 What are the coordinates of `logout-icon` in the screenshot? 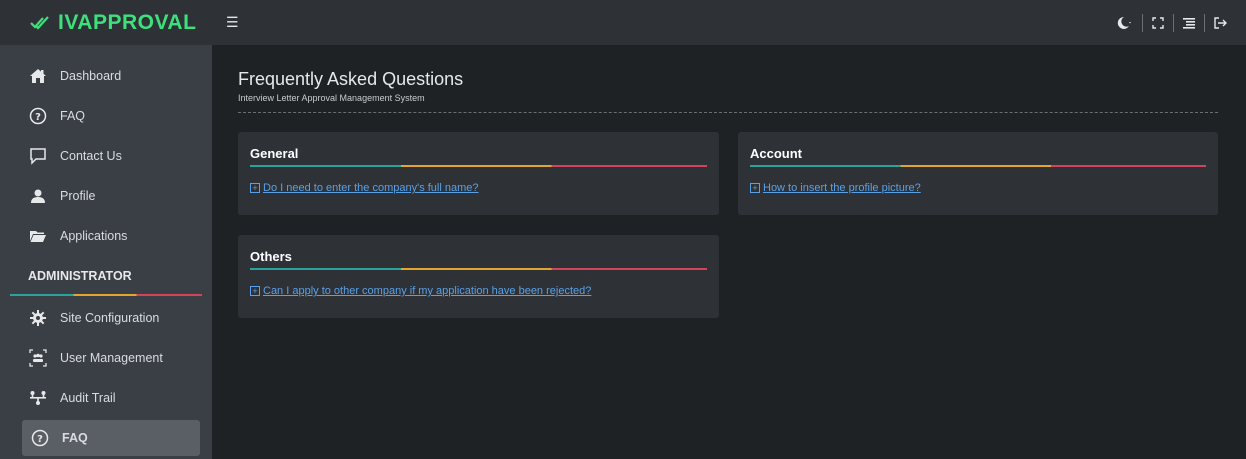 It's located at (1220, 22).